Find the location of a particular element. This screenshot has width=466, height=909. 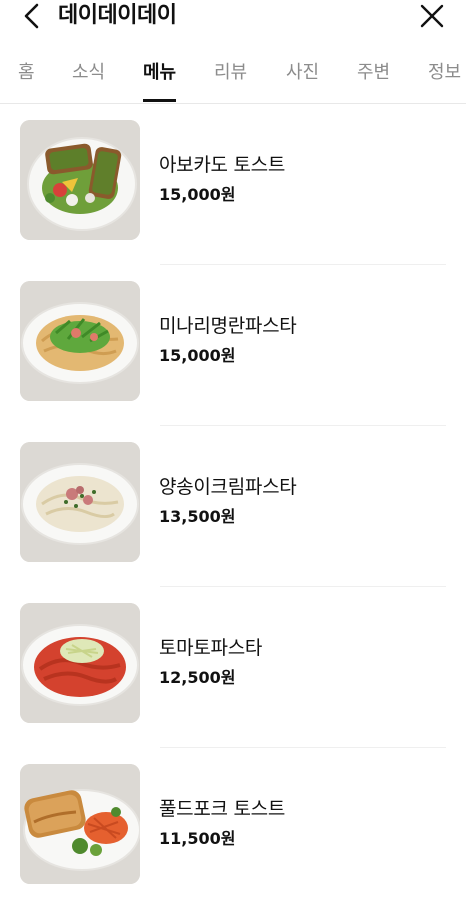

tab-info: 정보 is located at coordinates (444, 82).